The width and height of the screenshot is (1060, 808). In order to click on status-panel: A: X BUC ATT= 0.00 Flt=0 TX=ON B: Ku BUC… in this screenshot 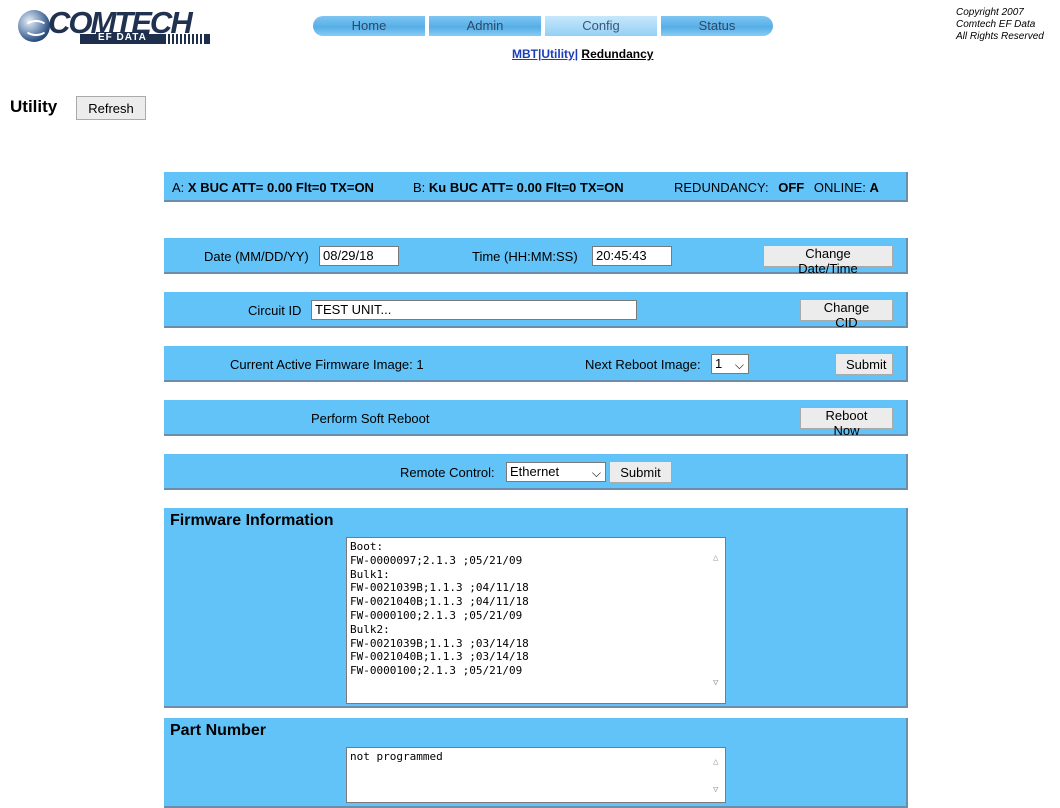, I will do `click(536, 187)`.